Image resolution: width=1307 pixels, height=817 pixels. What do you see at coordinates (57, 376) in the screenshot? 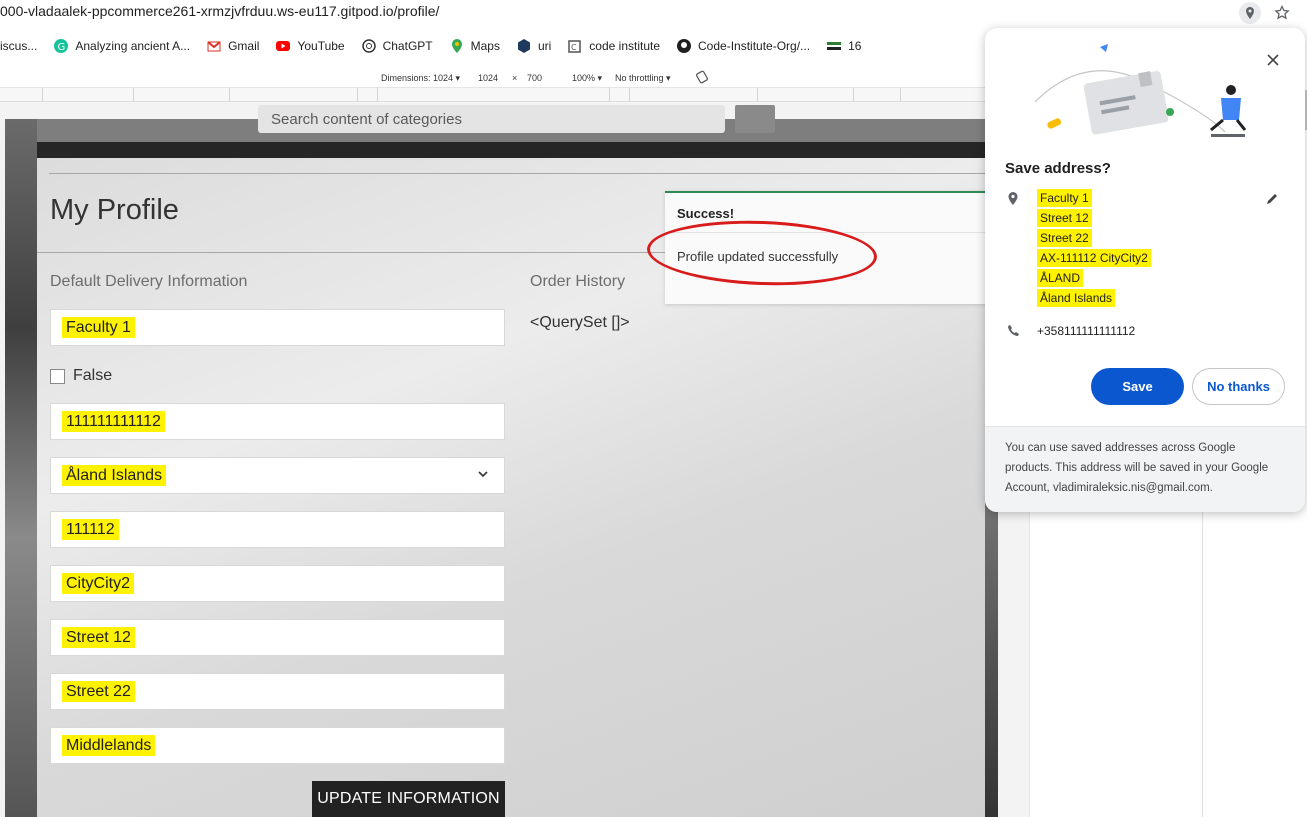
I see `checkbox` at bounding box center [57, 376].